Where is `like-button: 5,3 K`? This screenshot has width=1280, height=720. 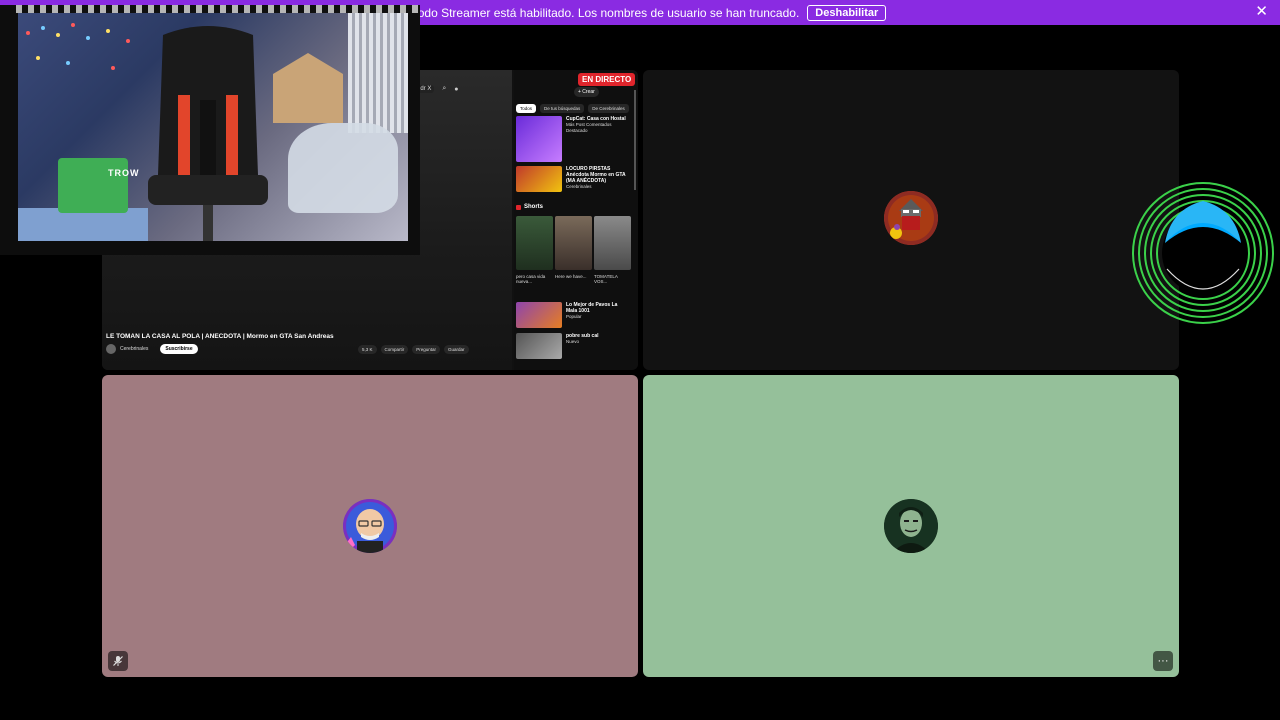 like-button: 5,3 K is located at coordinates (367, 349).